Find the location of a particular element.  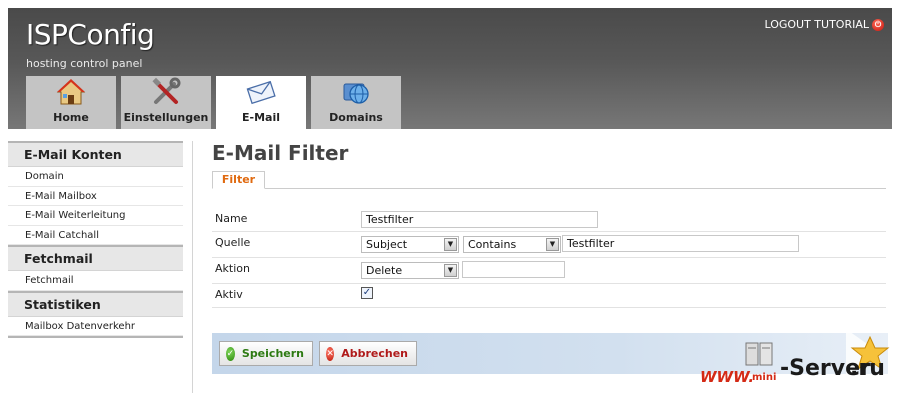

quelle-operator-value: Contains is located at coordinates (492, 244).